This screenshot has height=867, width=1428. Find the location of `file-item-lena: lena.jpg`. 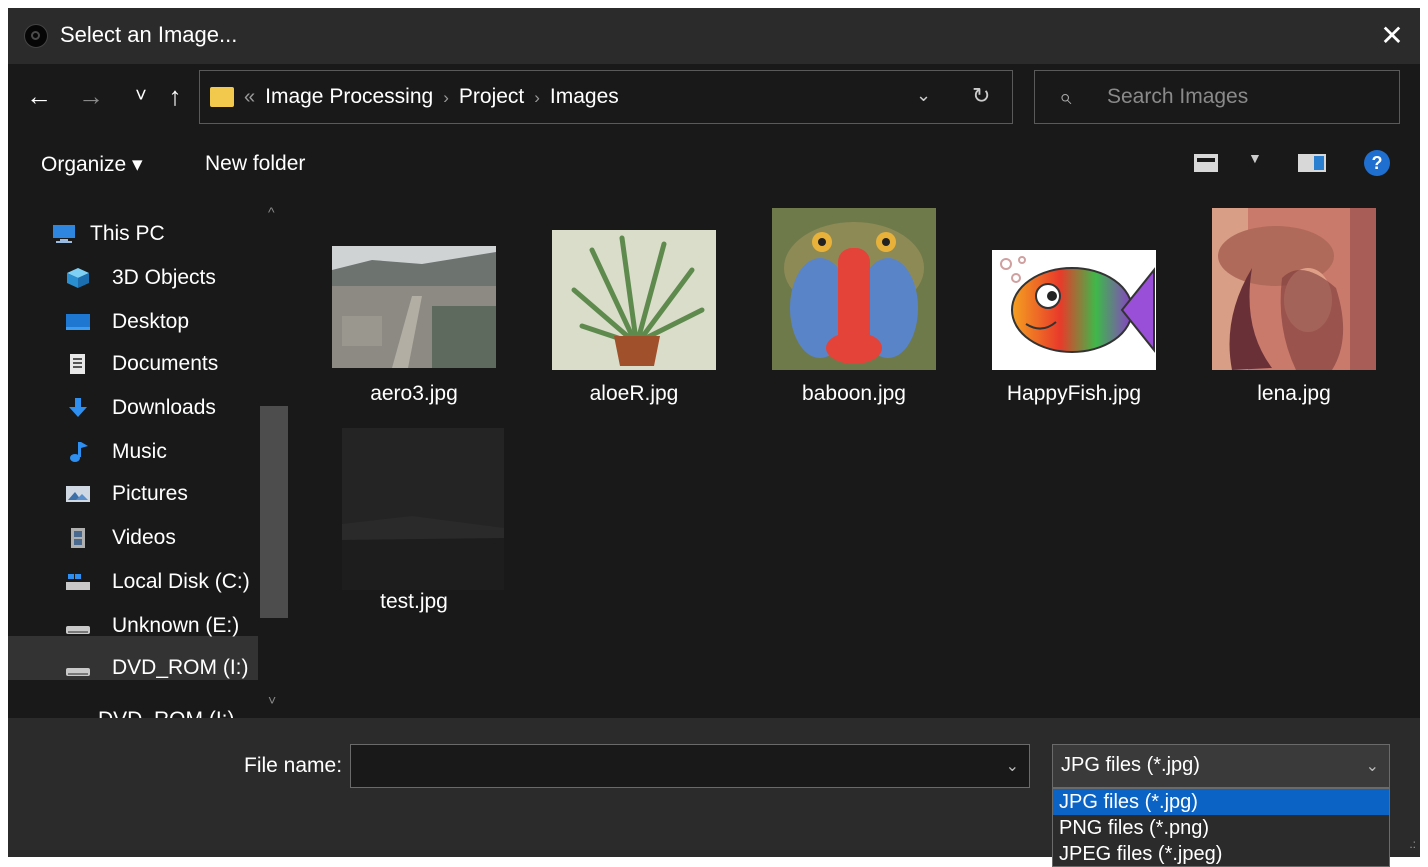

file-item-lena: lena.jpg is located at coordinates (1294, 306).